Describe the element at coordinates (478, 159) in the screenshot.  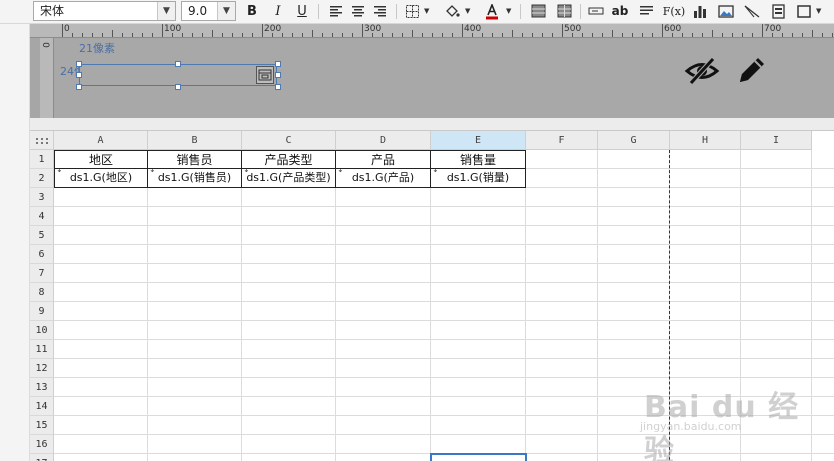
I see `header-cell-e: 销售量` at that location.